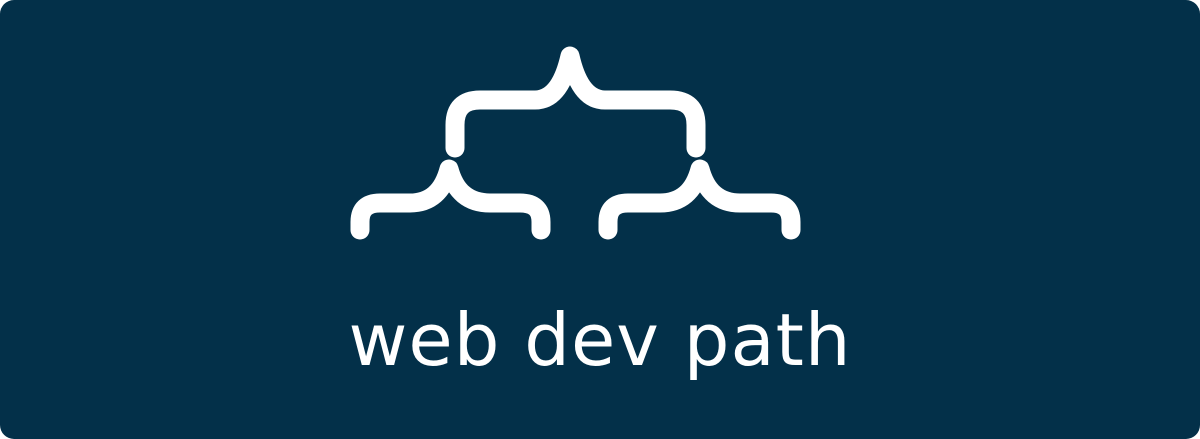 This screenshot has height=439, width=1200. Describe the element at coordinates (699, 199) in the screenshot. I see `bottom-right-brace` at that location.